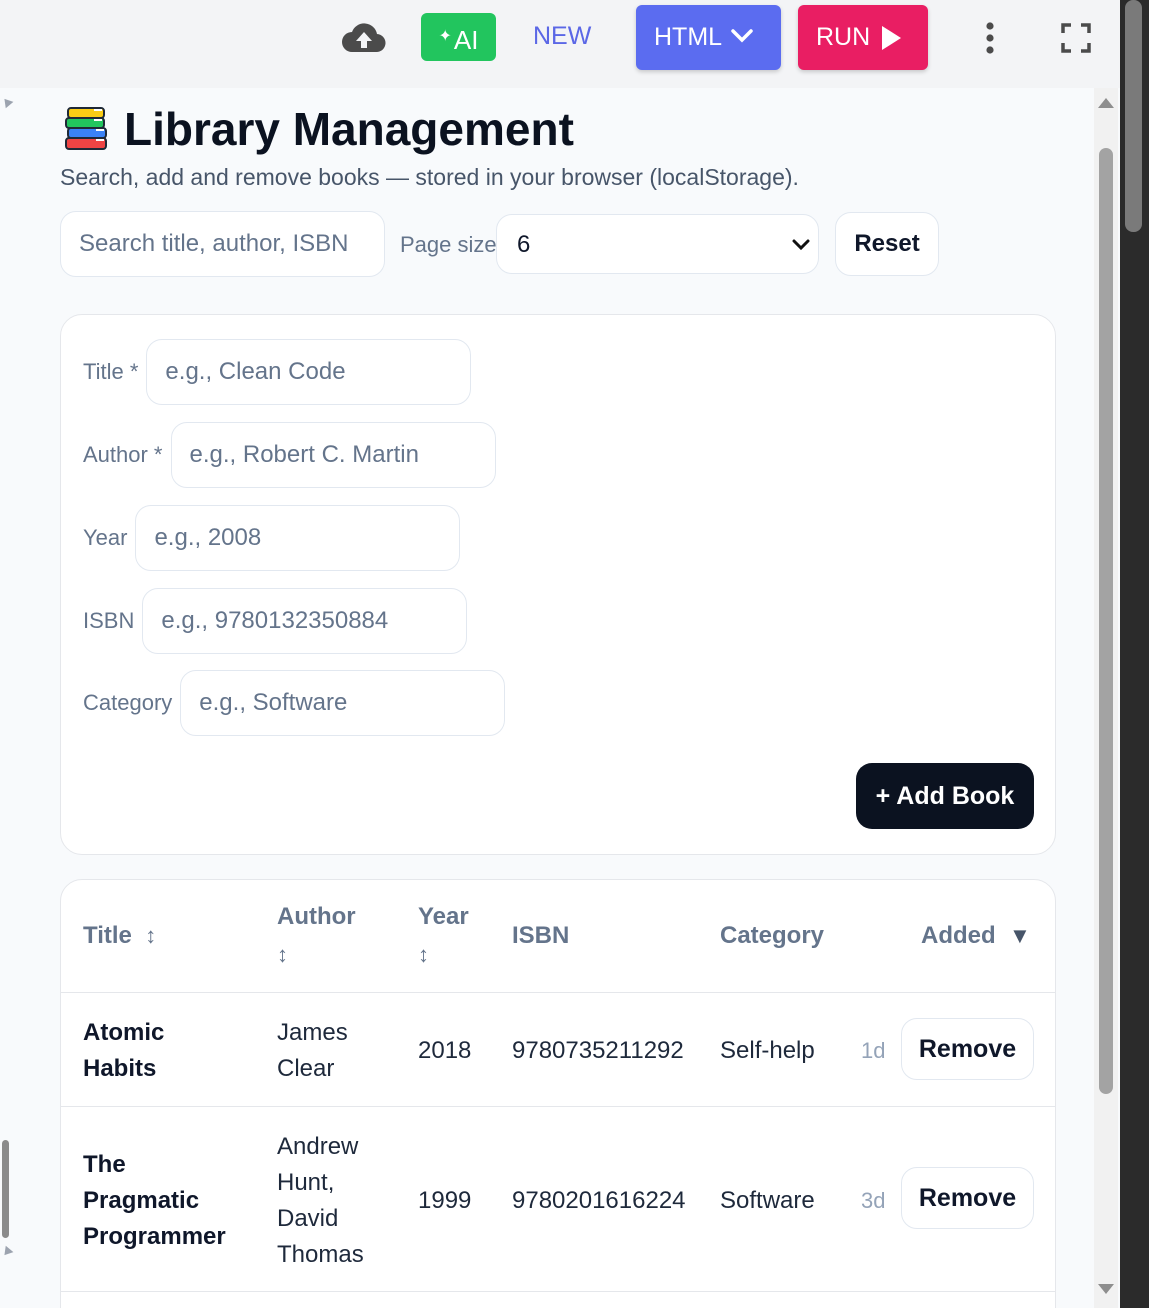 The image size is (1149, 1308). I want to click on book-added-cell: 1d, so click(873, 1050).